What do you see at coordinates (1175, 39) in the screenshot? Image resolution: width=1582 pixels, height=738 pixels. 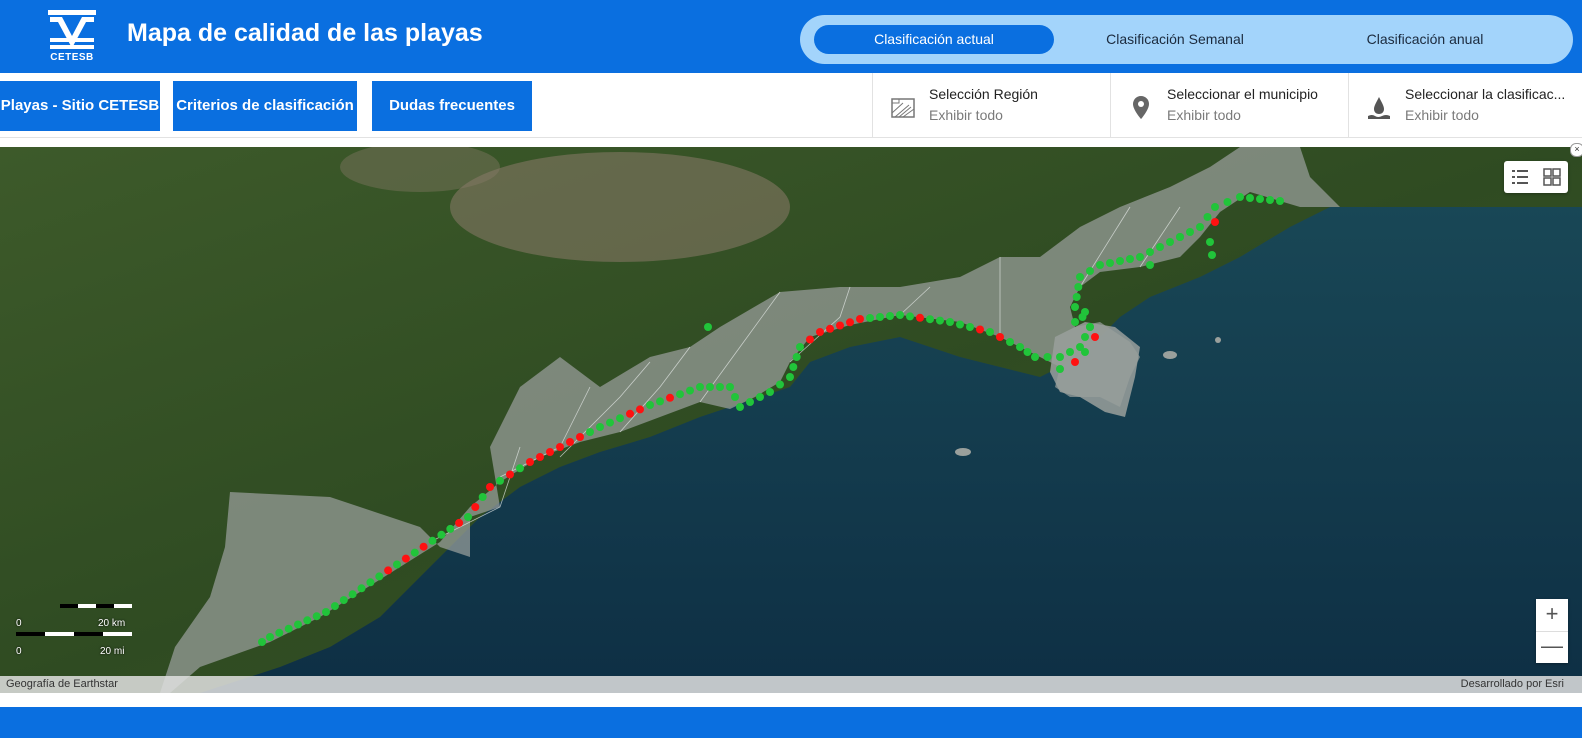 I see `tab-clasificacion-semanal: Clasificación Semanal` at bounding box center [1175, 39].